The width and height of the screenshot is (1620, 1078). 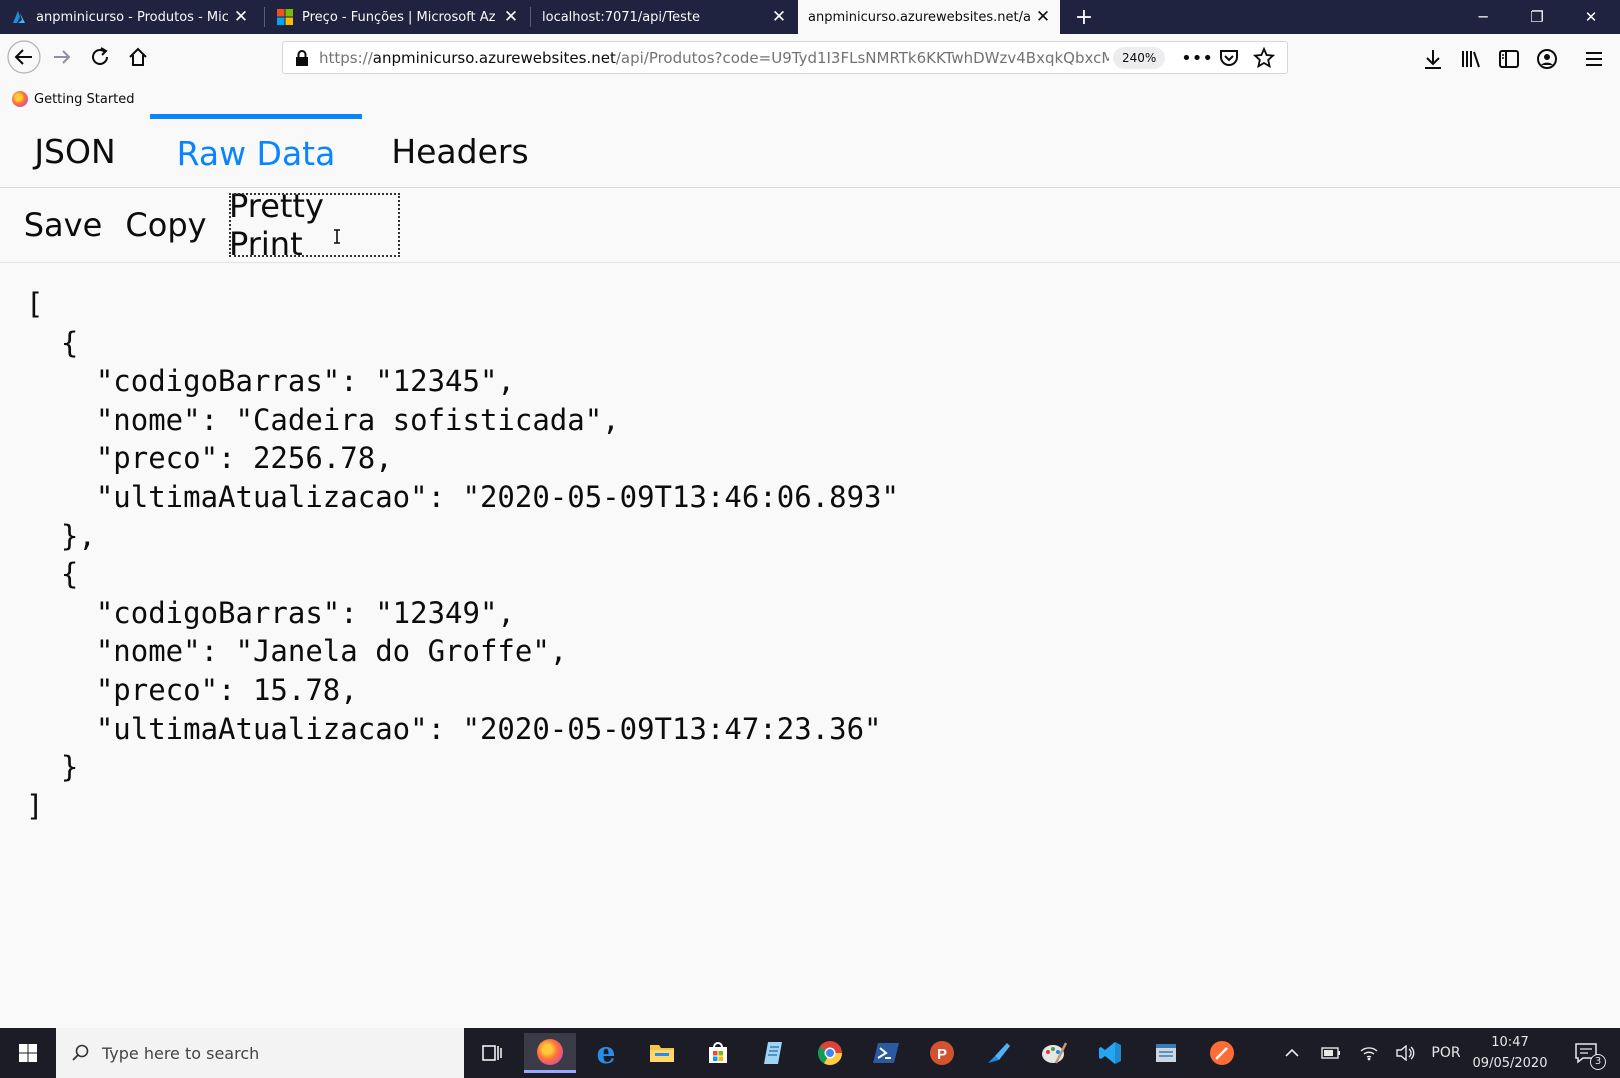 I want to click on forward-arrow-icon, so click(x=62, y=57).